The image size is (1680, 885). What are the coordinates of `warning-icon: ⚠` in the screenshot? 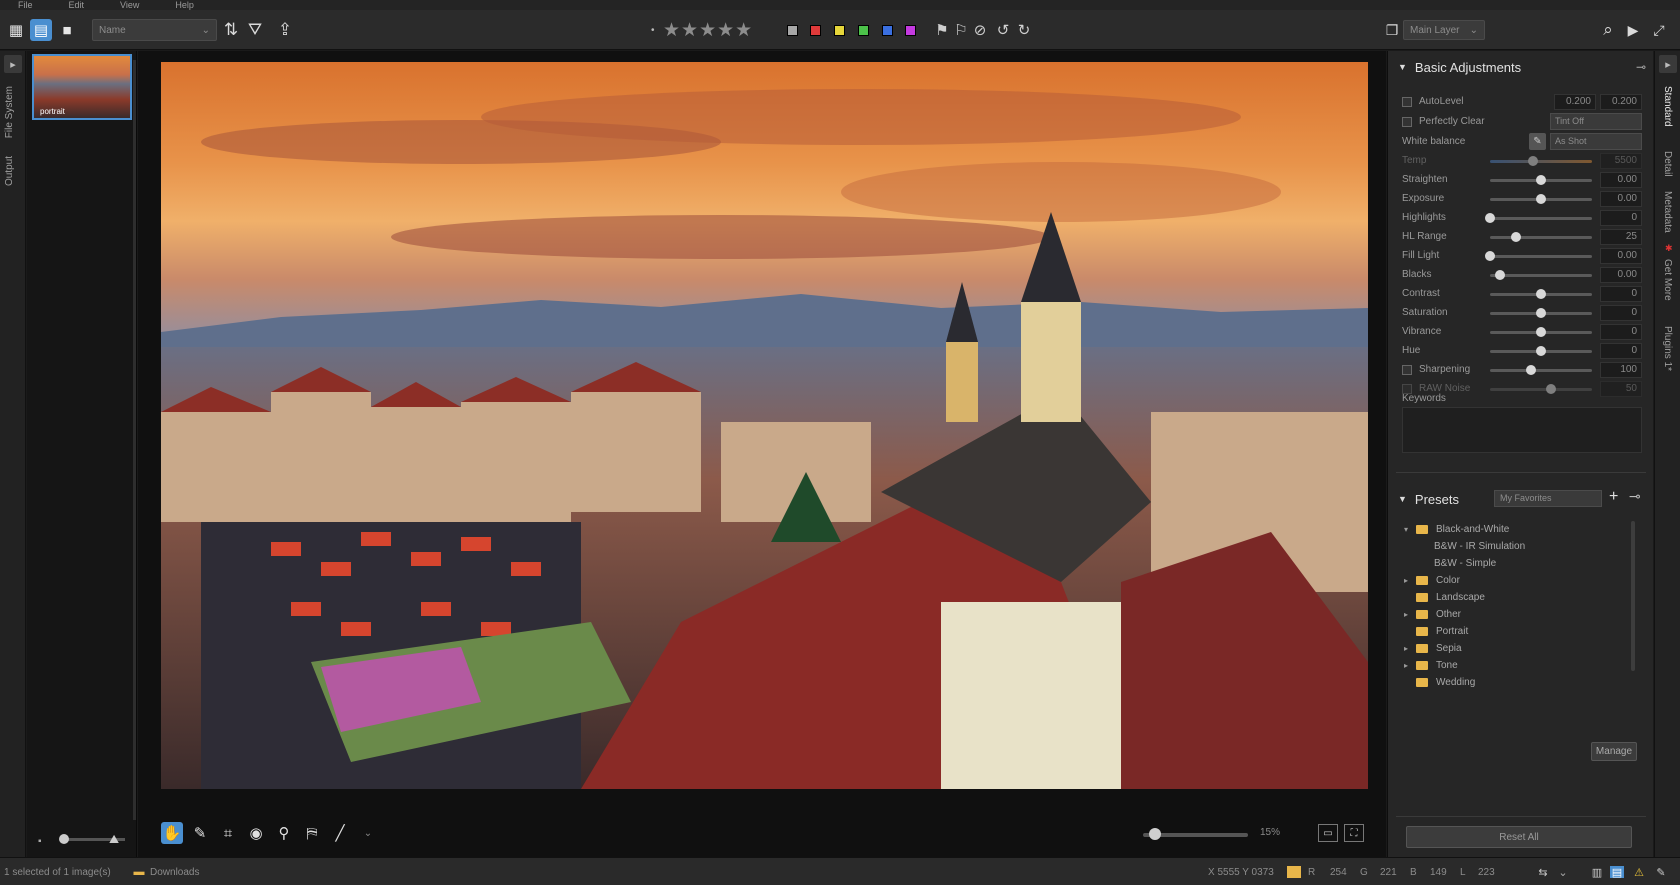 It's located at (1639, 872).